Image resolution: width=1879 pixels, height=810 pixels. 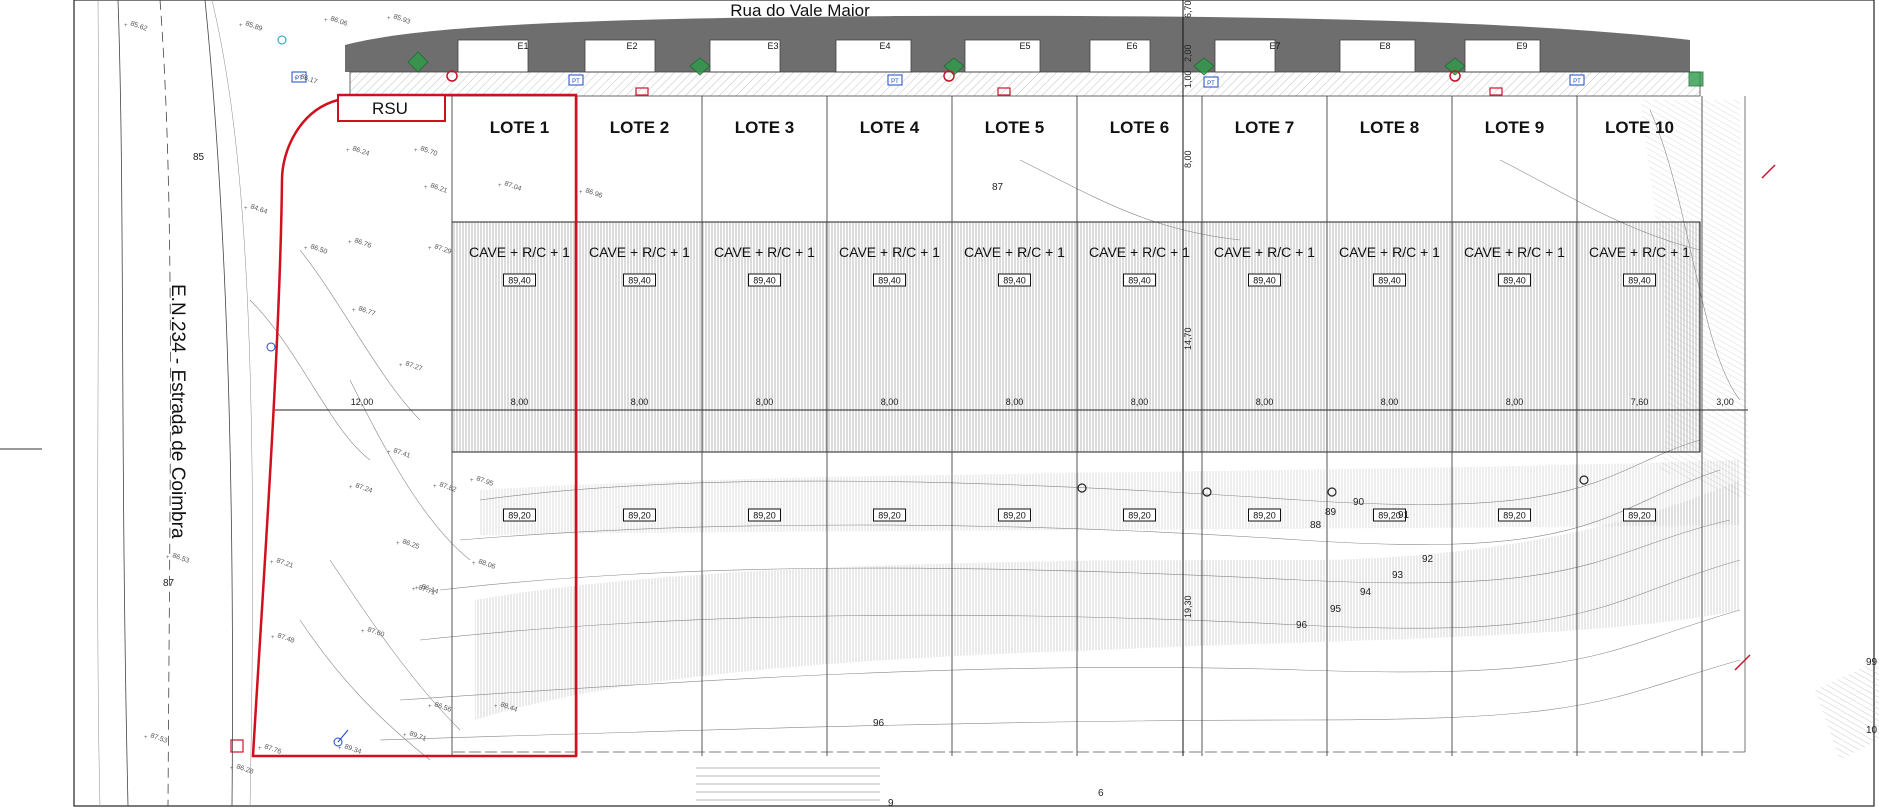 I want to click on contour-label: 89, so click(x=1331, y=512).